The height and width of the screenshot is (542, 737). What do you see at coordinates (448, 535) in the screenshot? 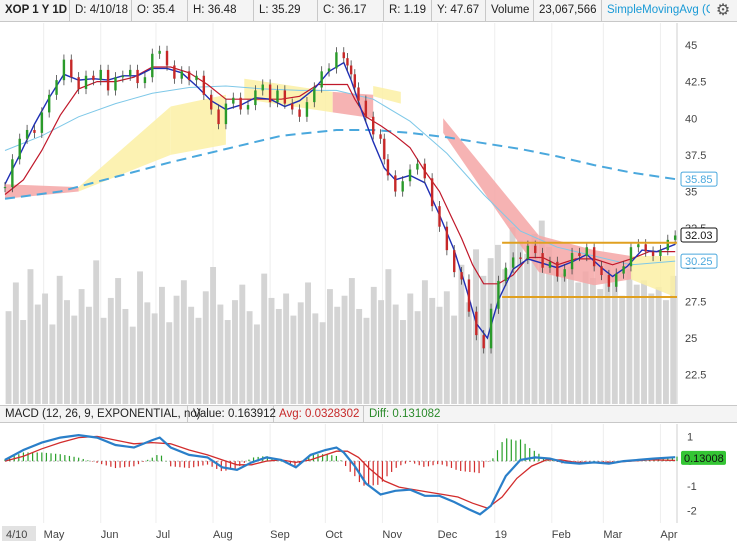
I see `x-tick-label: Dec` at bounding box center [448, 535].